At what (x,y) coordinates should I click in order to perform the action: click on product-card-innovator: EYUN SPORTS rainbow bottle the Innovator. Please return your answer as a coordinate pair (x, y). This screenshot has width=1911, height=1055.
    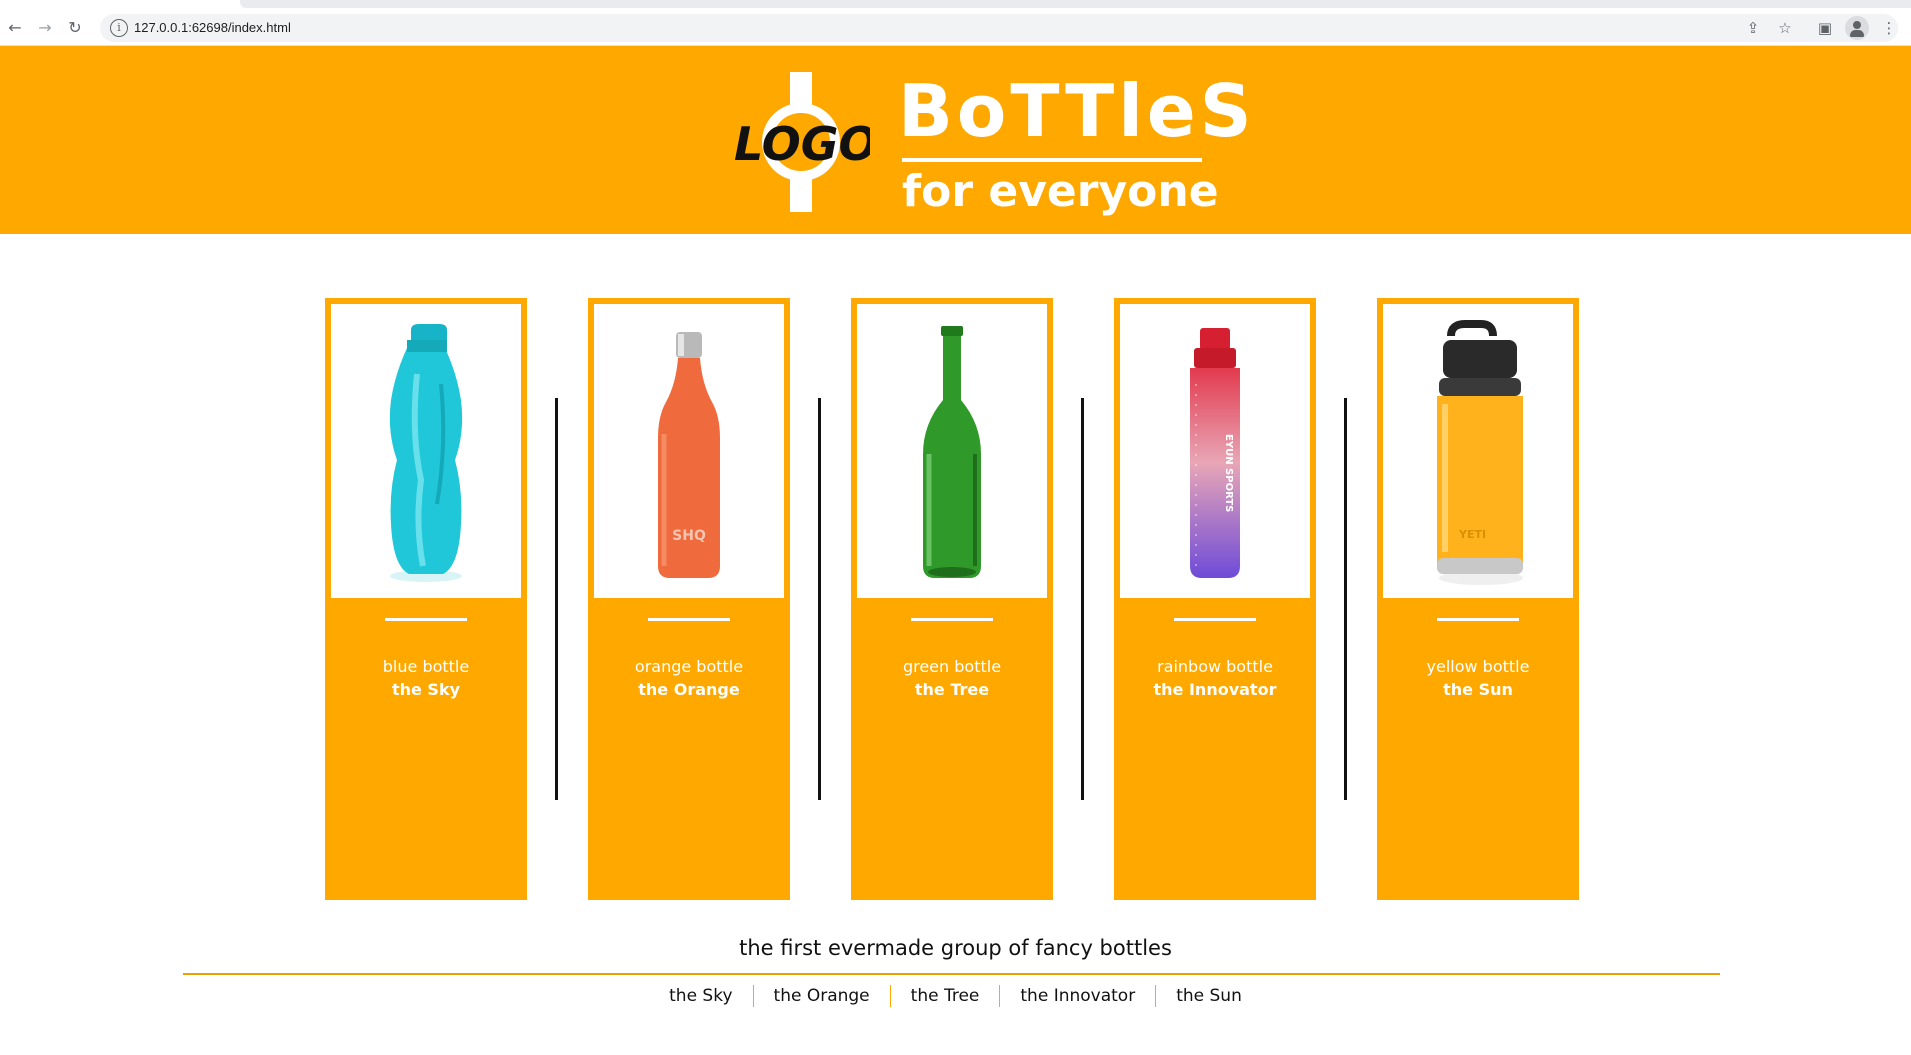
    Looking at the image, I should click on (1215, 599).